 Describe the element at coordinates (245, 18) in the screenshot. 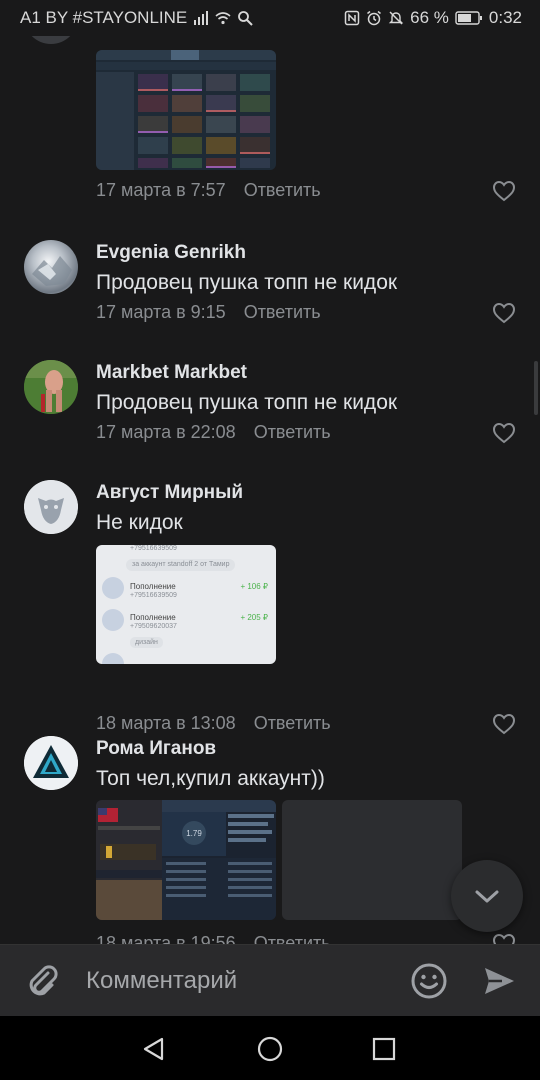

I see `search-icon` at that location.